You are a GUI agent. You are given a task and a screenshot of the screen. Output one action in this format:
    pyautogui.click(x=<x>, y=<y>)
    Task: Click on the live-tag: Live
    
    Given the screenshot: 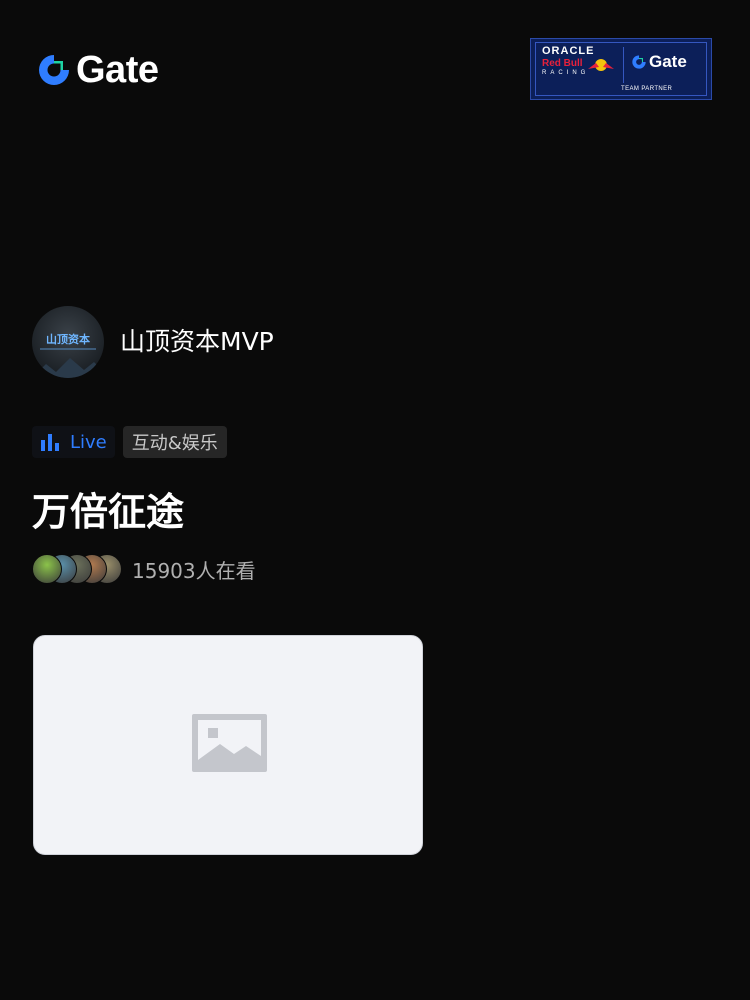 What is the action you would take?
    pyautogui.click(x=73, y=442)
    